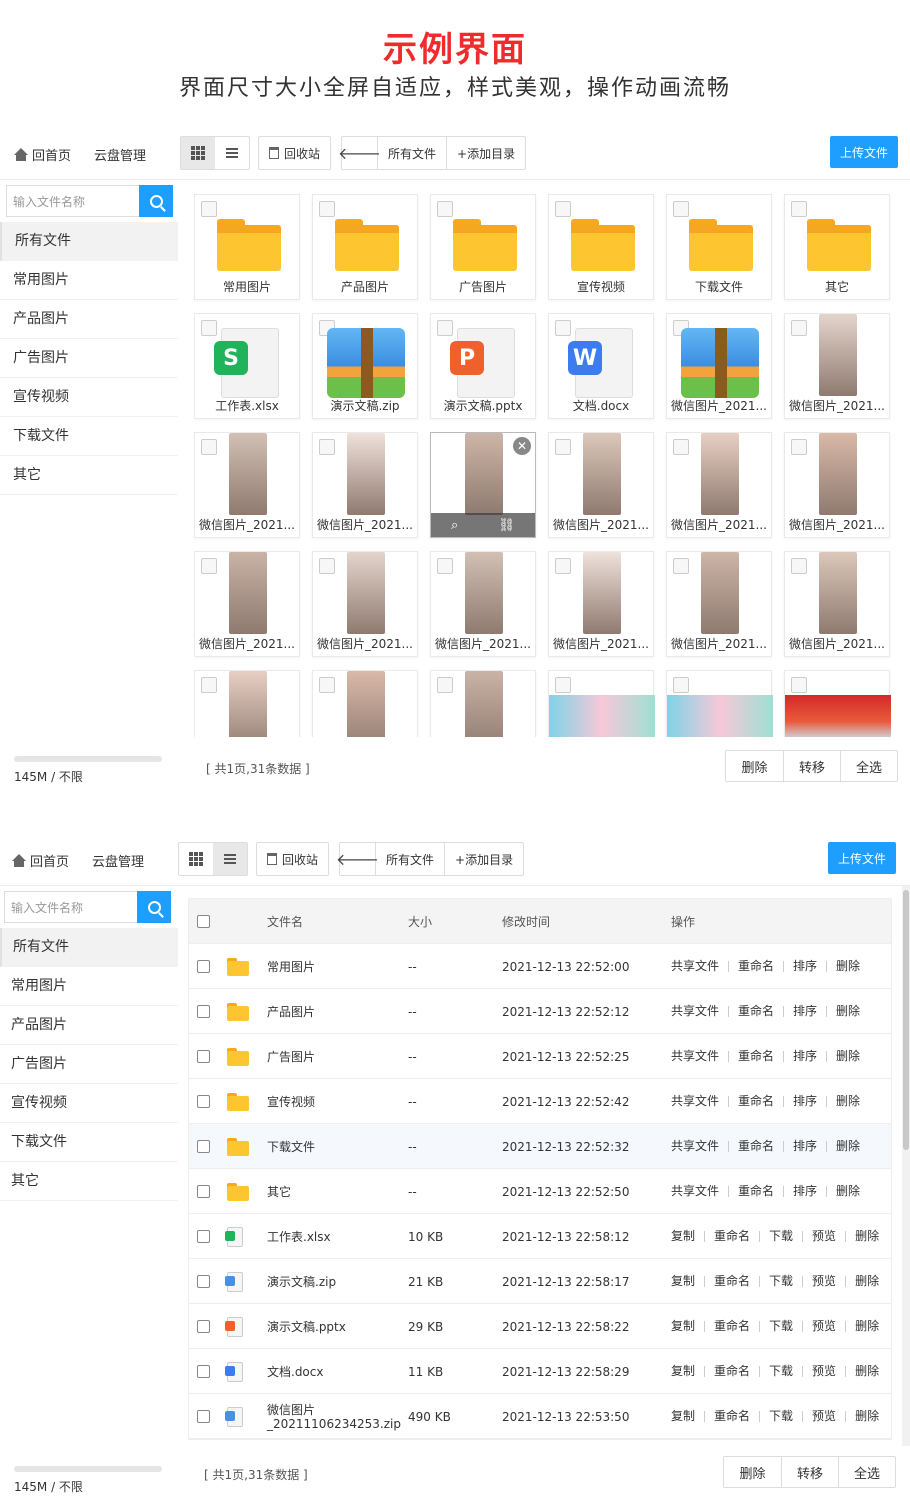  What do you see at coordinates (291, 1011) in the screenshot?
I see `row-filename: 产品图片` at bounding box center [291, 1011].